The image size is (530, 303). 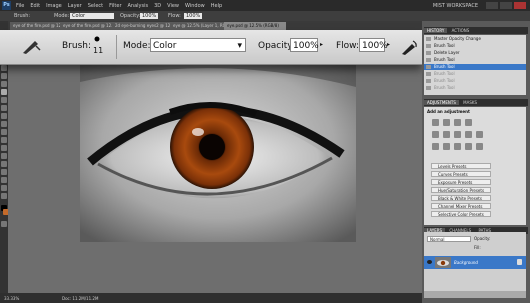 I want to click on brightness-contrast-icon, so click(x=435, y=122).